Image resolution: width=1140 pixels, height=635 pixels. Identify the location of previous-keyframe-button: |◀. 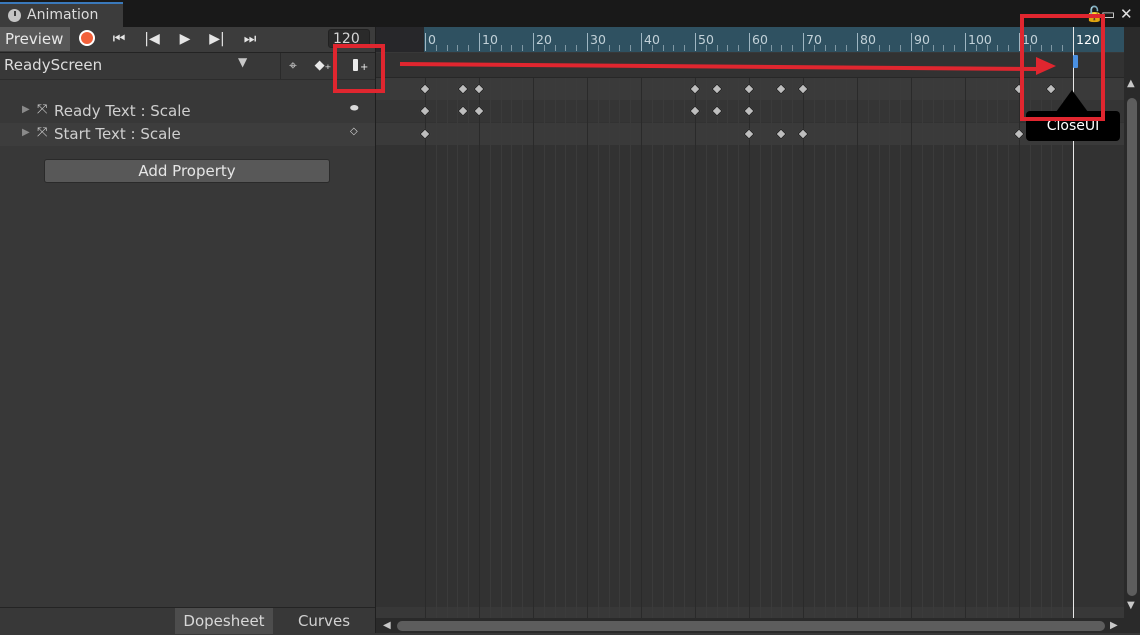
(152, 39).